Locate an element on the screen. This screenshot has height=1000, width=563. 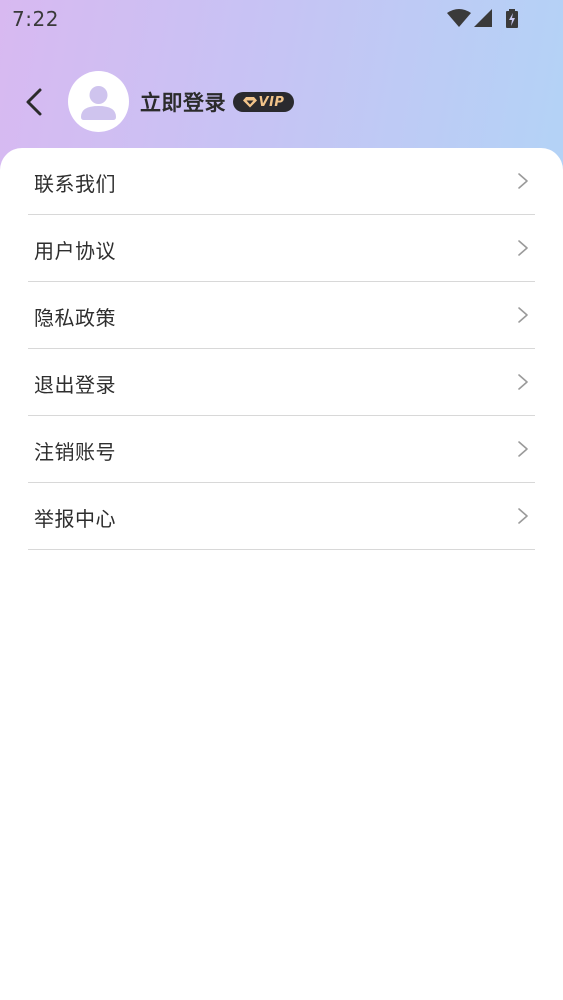
menu-item-label: 联系我们 is located at coordinates (75, 184).